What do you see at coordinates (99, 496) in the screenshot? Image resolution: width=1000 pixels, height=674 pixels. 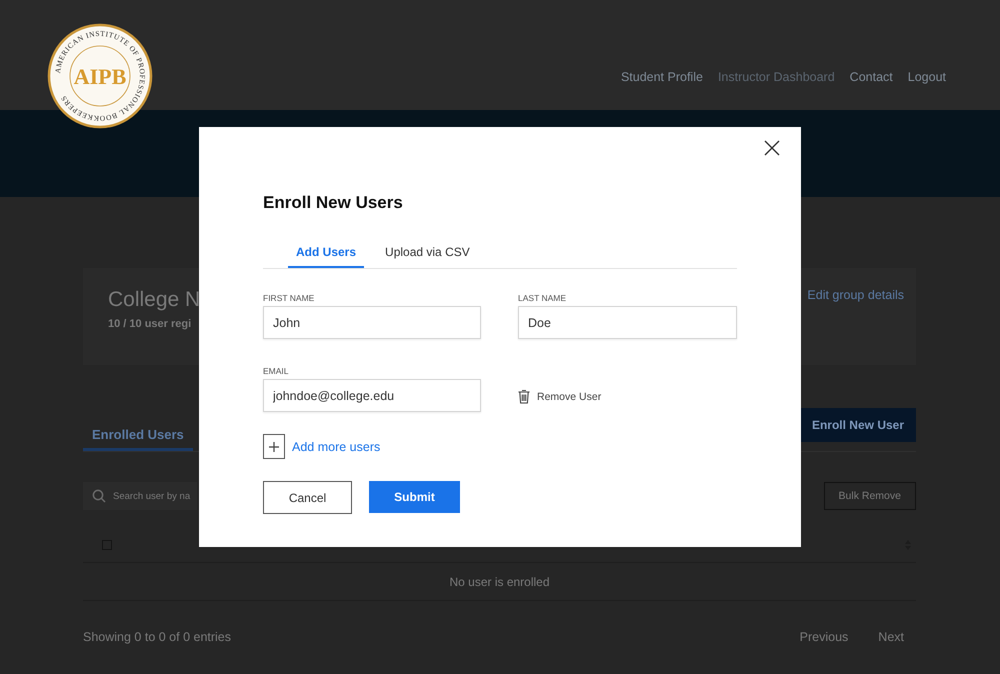 I see `search-icon` at bounding box center [99, 496].